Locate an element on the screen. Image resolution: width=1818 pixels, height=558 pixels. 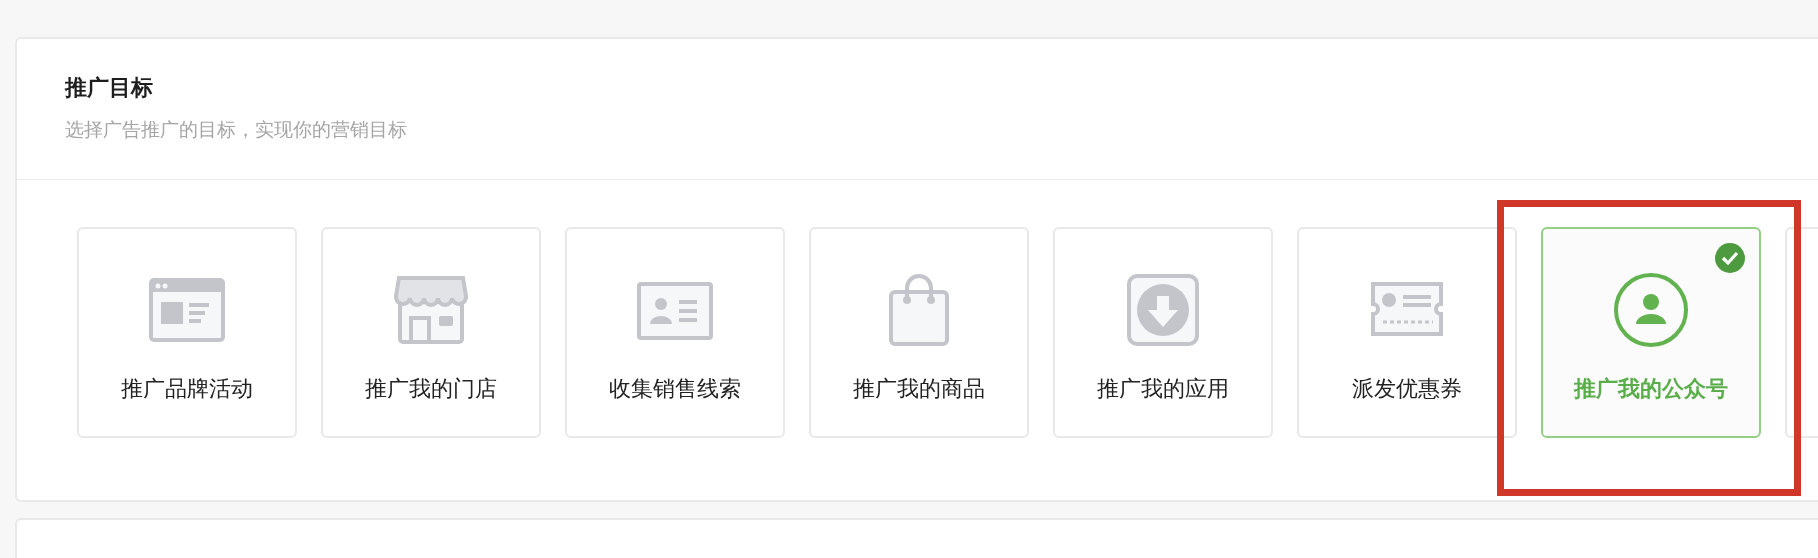
section-title: 推广目标 is located at coordinates (109, 88).